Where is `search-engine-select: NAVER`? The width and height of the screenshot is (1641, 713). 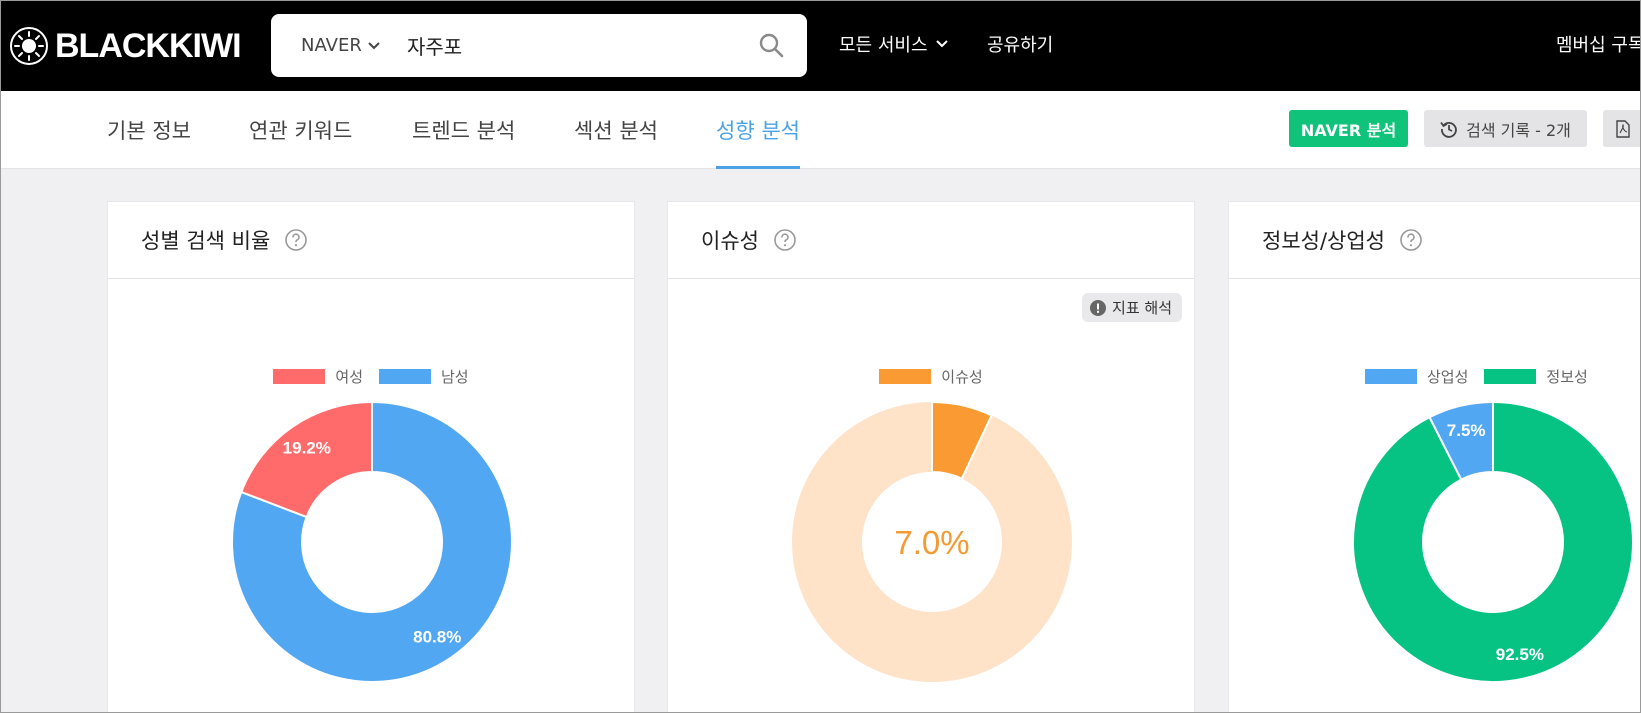
search-engine-select: NAVER is located at coordinates (340, 45).